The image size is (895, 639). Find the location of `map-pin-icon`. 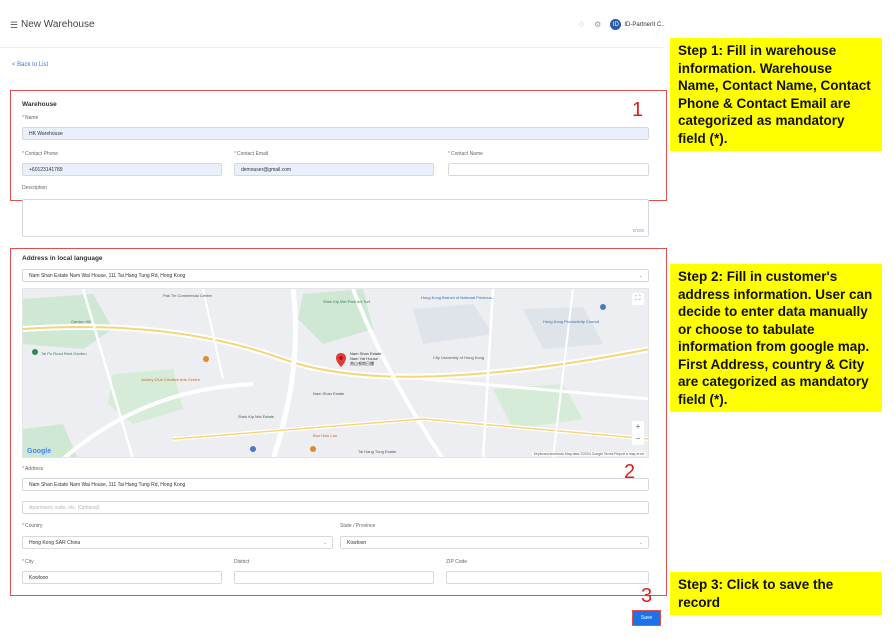

map-pin-icon is located at coordinates (341, 360).